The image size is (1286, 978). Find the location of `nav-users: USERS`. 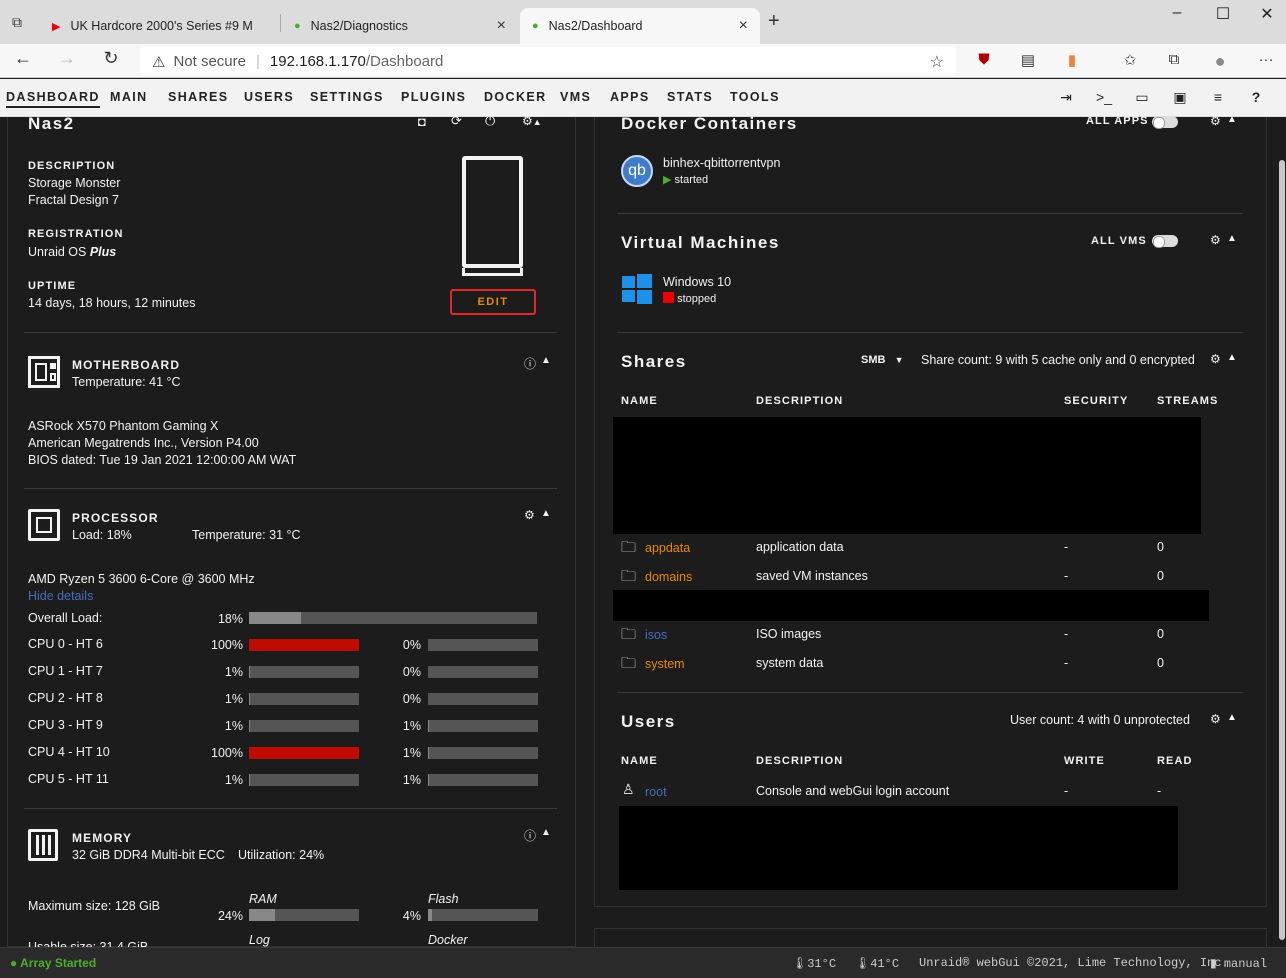

nav-users: USERS is located at coordinates (269, 97).